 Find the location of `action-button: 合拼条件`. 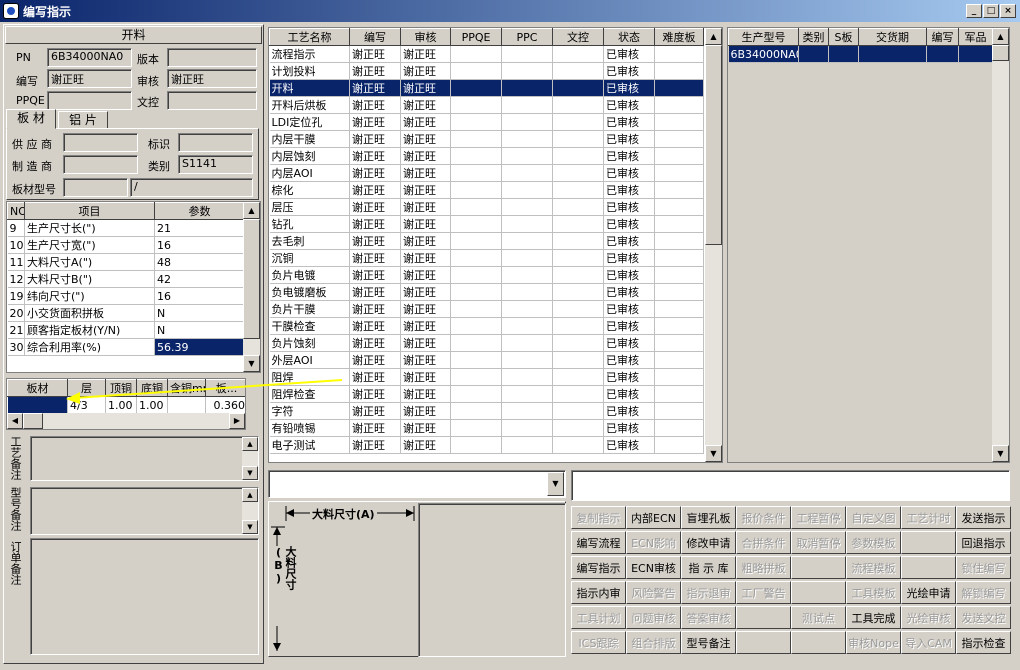

action-button: 合拼条件 is located at coordinates (763, 542).